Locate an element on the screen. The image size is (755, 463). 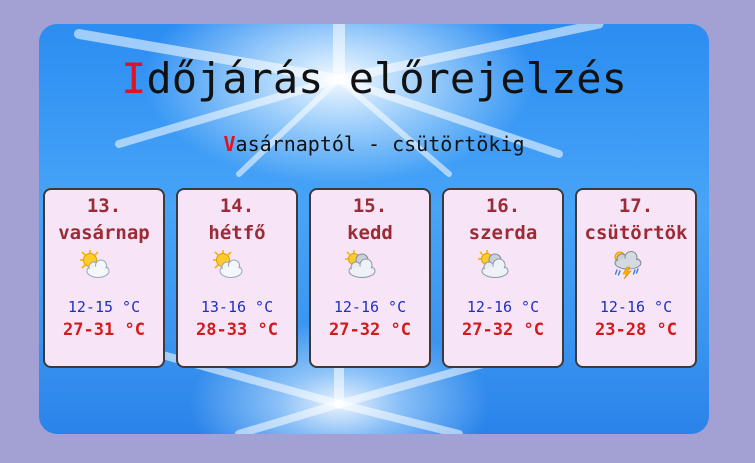
day-card: 16. szerda 12-16 °C 27-32 °C is located at coordinates (503, 278).